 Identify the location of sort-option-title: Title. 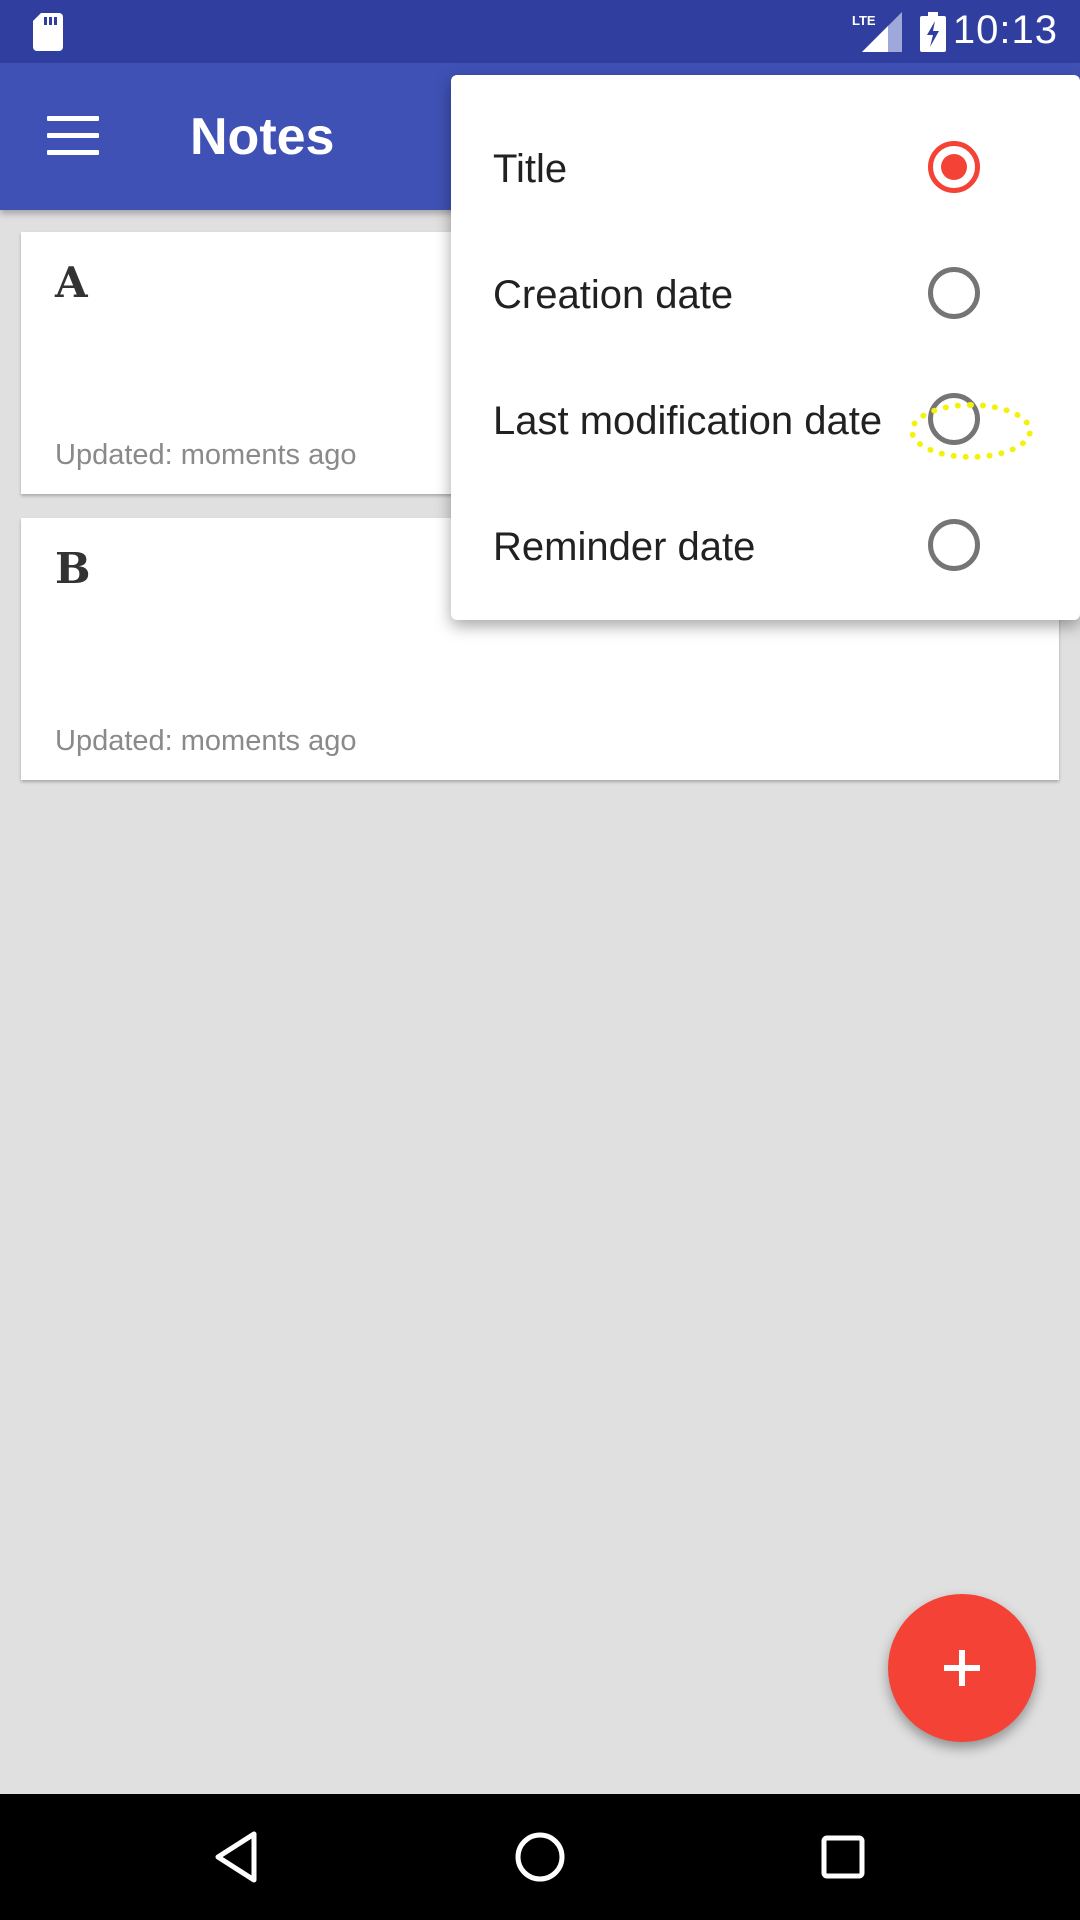
(765, 170).